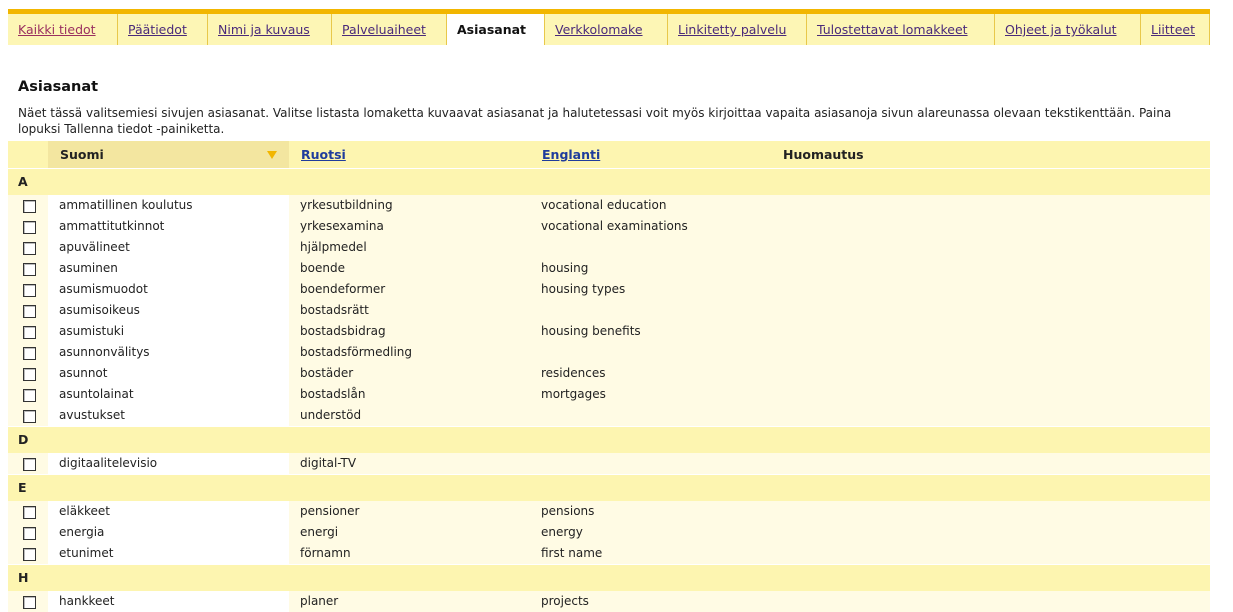 Image resolution: width=1233 pixels, height=612 pixels. Describe the element at coordinates (609, 394) in the screenshot. I see `table-row: asuntolainat bostadslån mortgages` at that location.